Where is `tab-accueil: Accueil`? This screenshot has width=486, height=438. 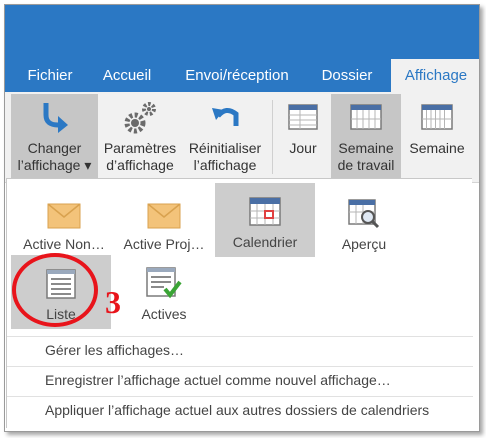 tab-accueil: Accueil is located at coordinates (127, 75).